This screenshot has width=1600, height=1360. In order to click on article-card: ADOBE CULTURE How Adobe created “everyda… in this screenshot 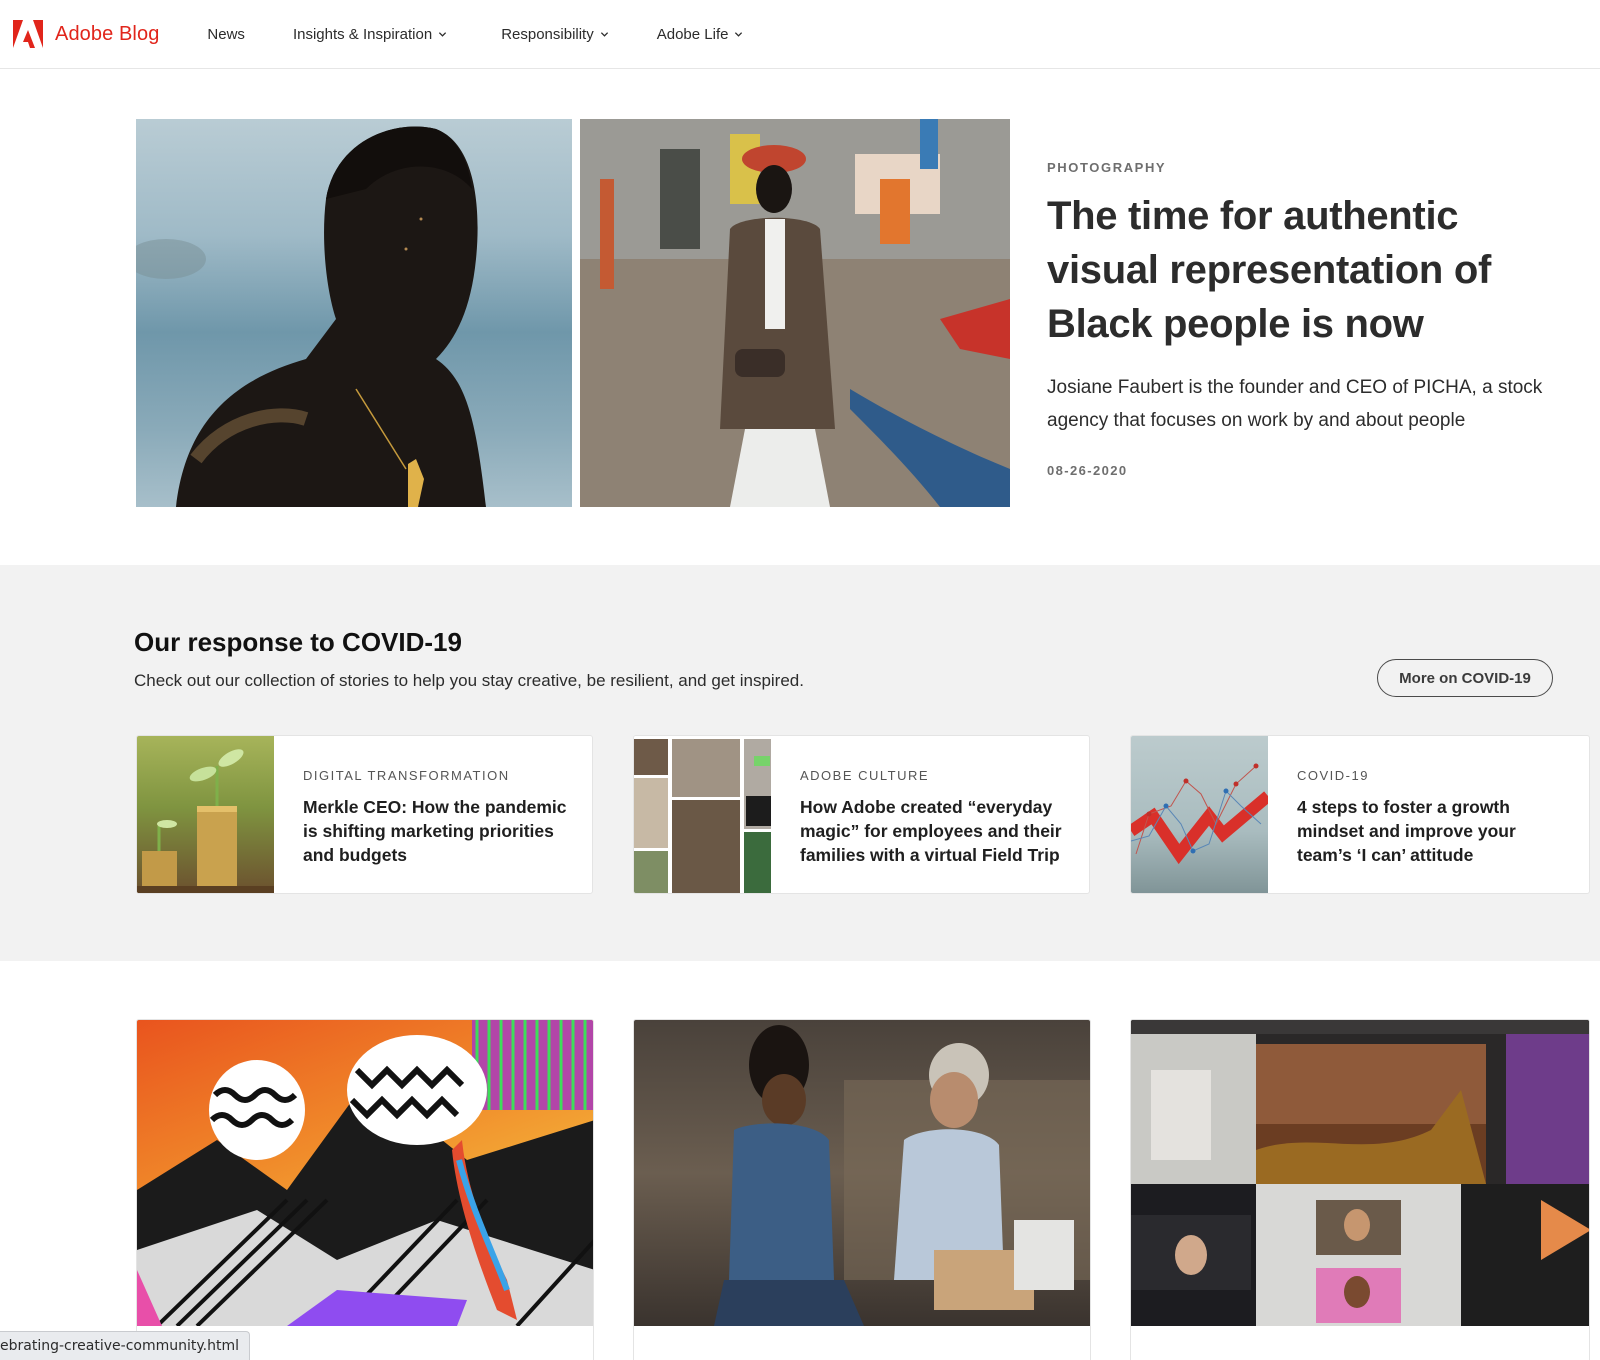, I will do `click(861, 814)`.